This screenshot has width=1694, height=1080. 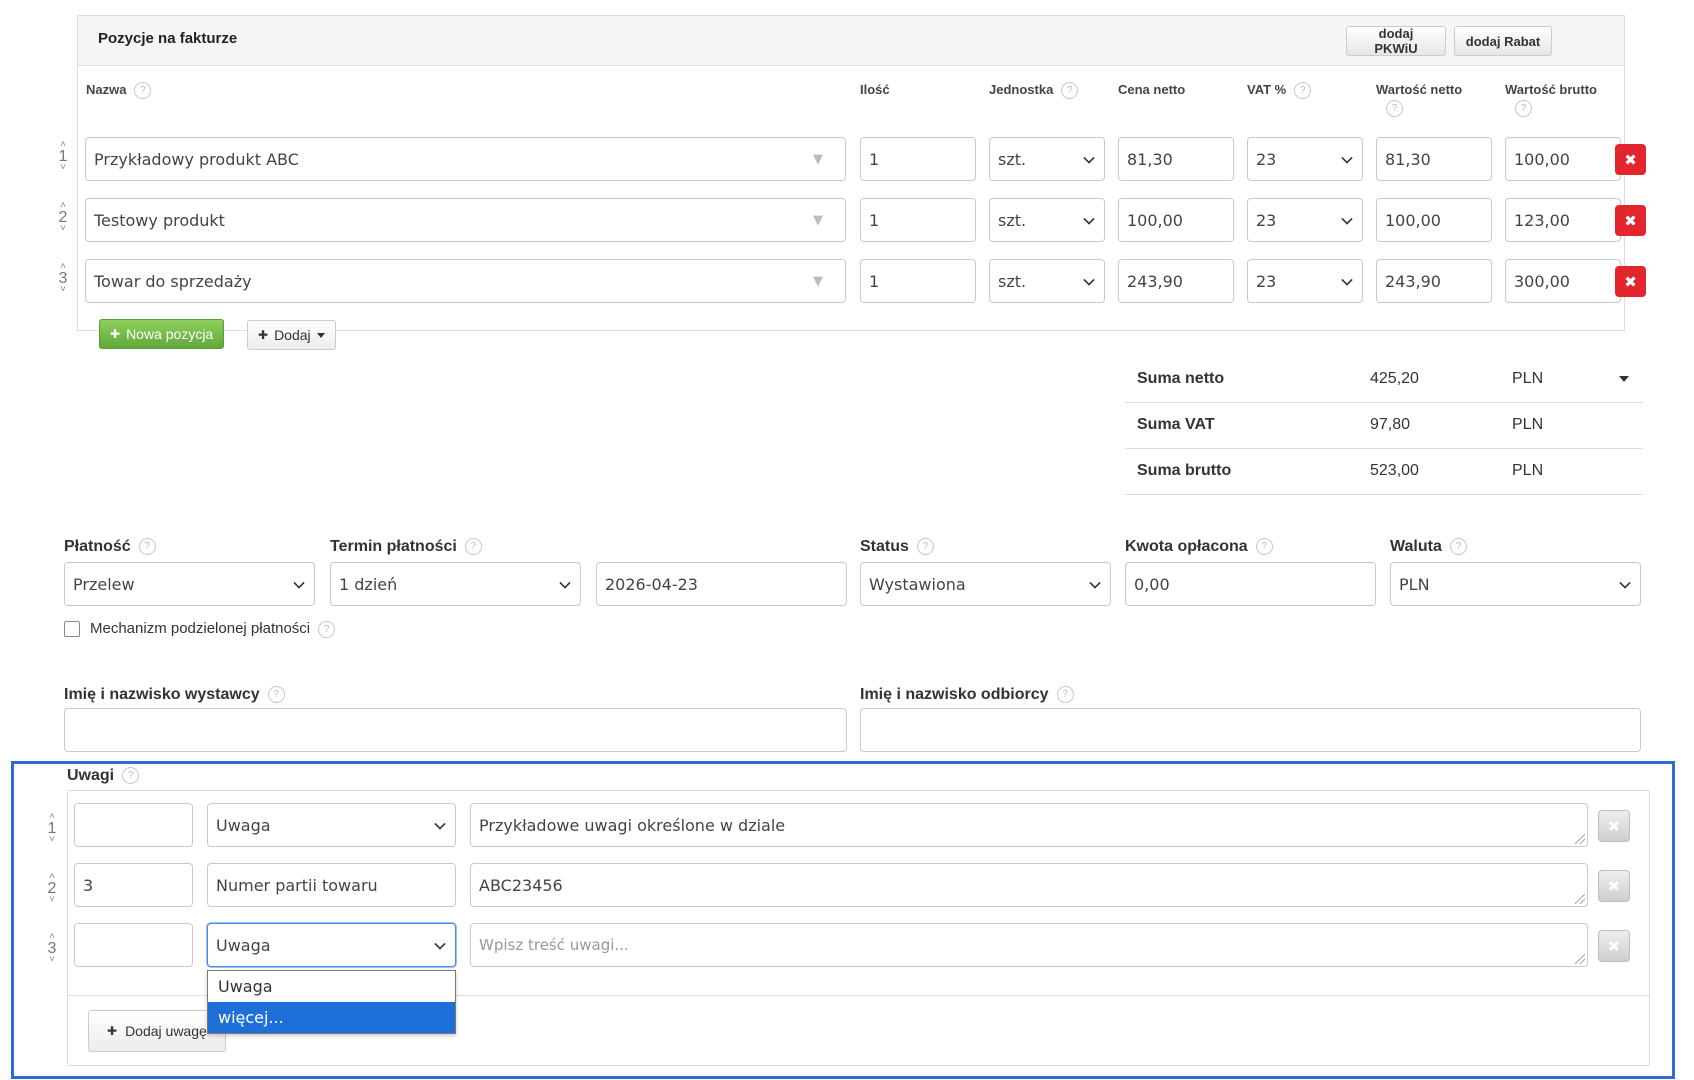 I want to click on item-name-input: Przykładowy produkt ABC ▼, so click(x=465, y=159).